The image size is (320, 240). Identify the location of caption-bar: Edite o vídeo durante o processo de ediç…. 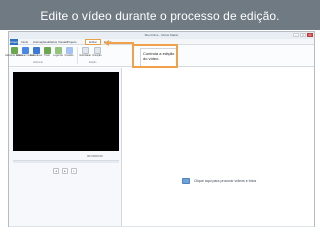
(160, 15).